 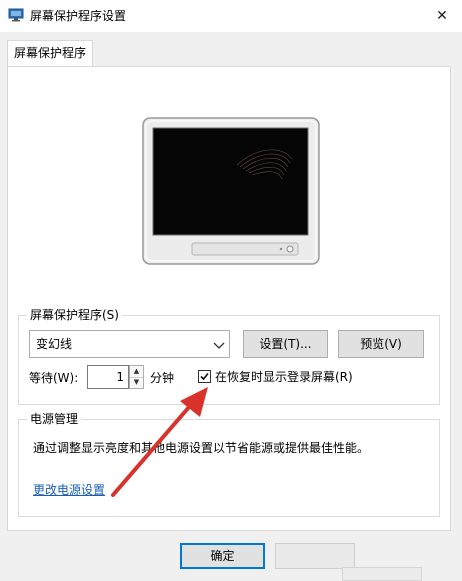 What do you see at coordinates (382, 574) in the screenshot?
I see `apply-button` at bounding box center [382, 574].